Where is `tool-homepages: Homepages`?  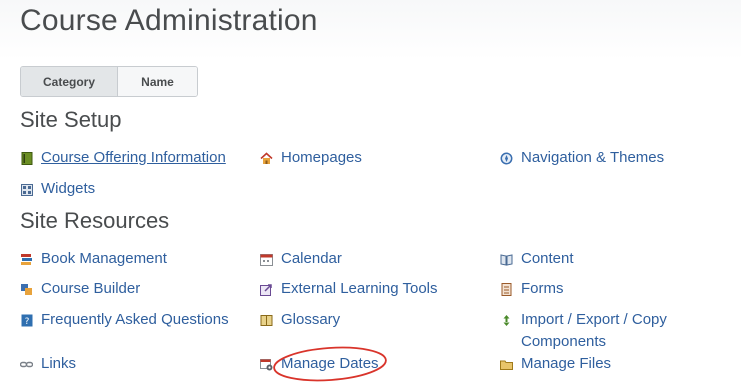 tool-homepages: Homepages is located at coordinates (311, 158).